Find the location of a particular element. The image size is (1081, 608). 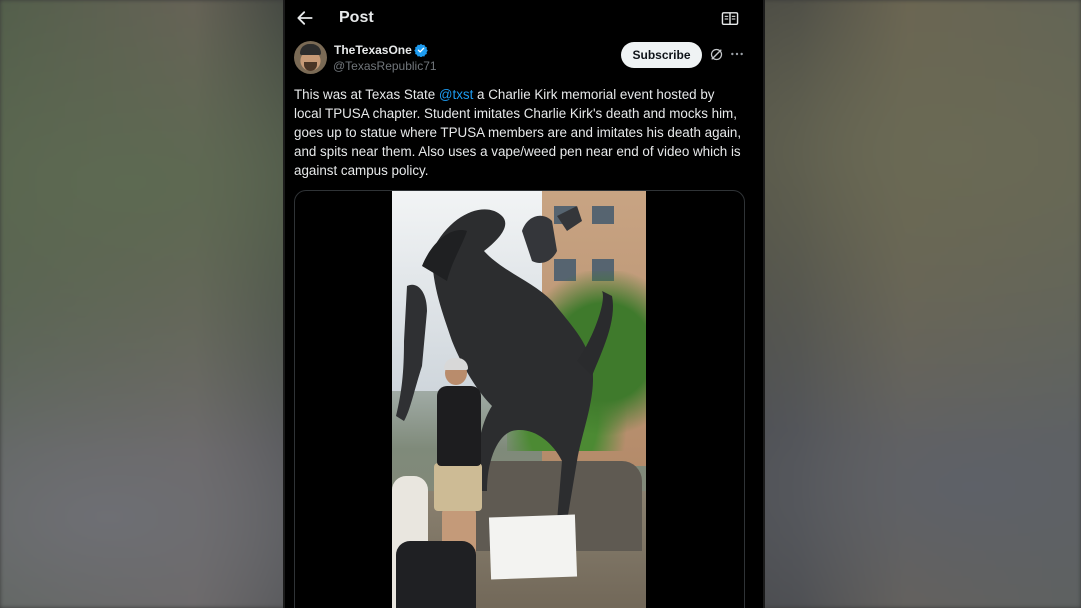

more-horizontal-icon is located at coordinates (737, 54).